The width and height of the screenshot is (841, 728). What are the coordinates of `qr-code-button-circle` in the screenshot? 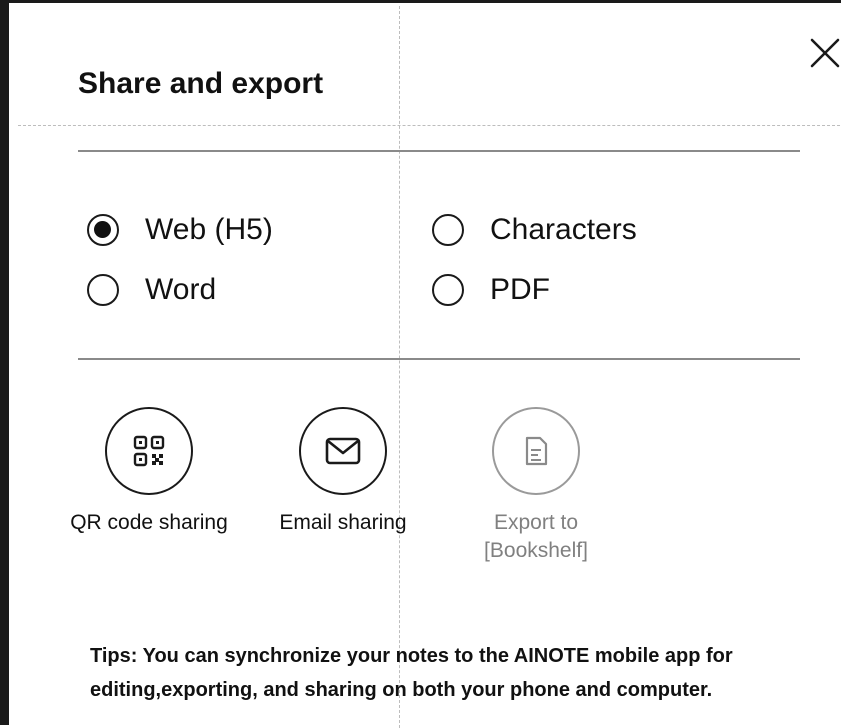 It's located at (149, 451).